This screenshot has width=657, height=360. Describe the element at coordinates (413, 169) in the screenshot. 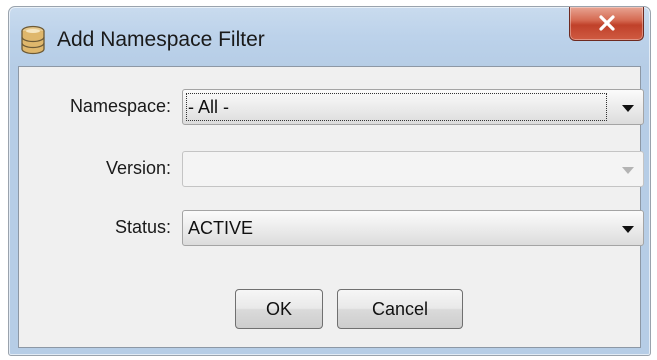

I see `version-combobox` at that location.